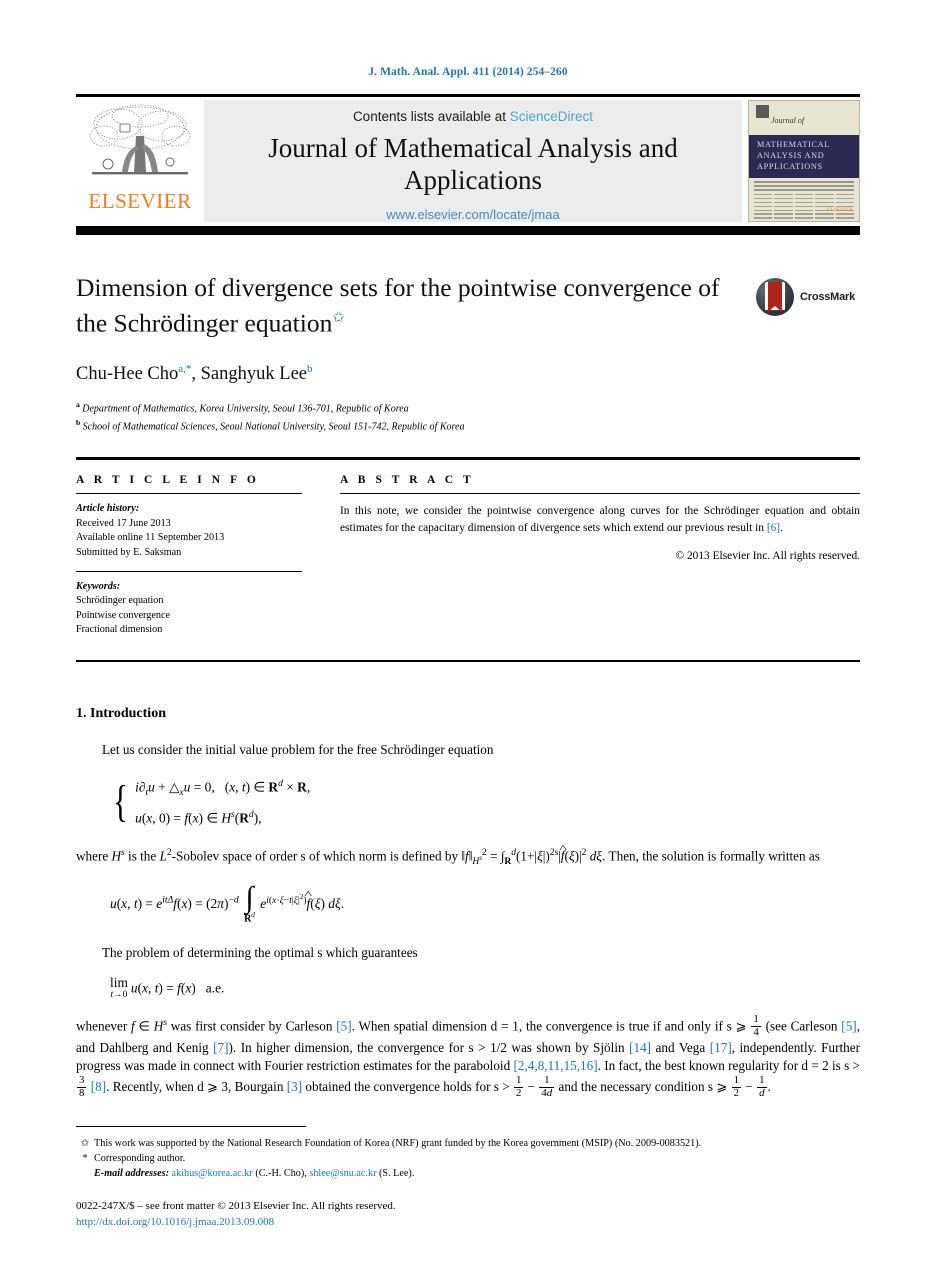 Image resolution: width=935 pixels, height=1266 pixels. What do you see at coordinates (338, 318) in the screenshot?
I see `title-footnote-marker: ✩` at bounding box center [338, 318].